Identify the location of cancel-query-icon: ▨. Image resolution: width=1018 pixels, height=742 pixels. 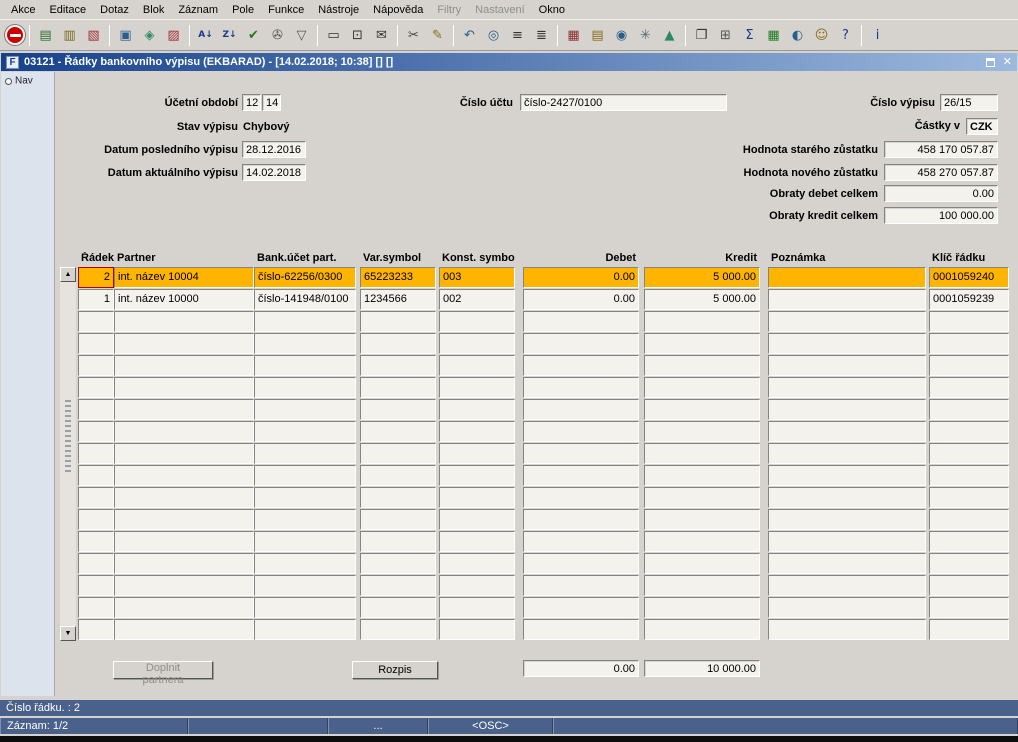
(173, 35).